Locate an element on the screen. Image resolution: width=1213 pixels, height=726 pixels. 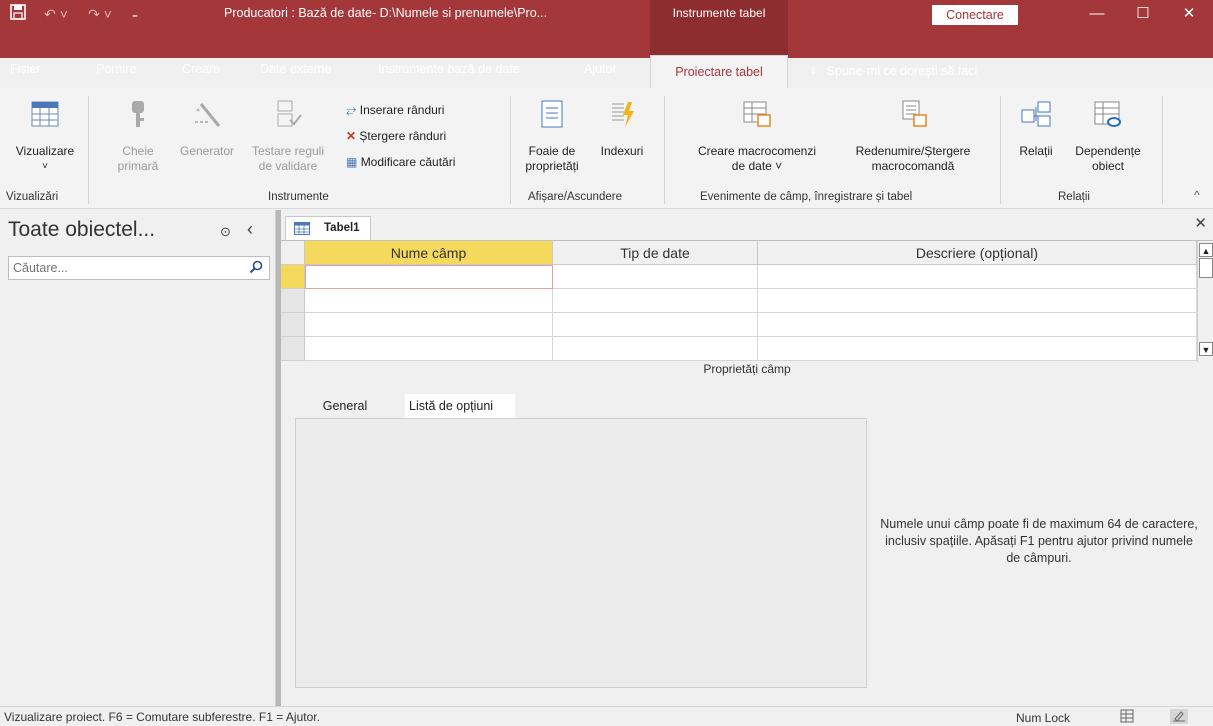
rename-delete-macro-button: Redenumire/Ștergere macrocomandă is located at coordinates (913, 136).